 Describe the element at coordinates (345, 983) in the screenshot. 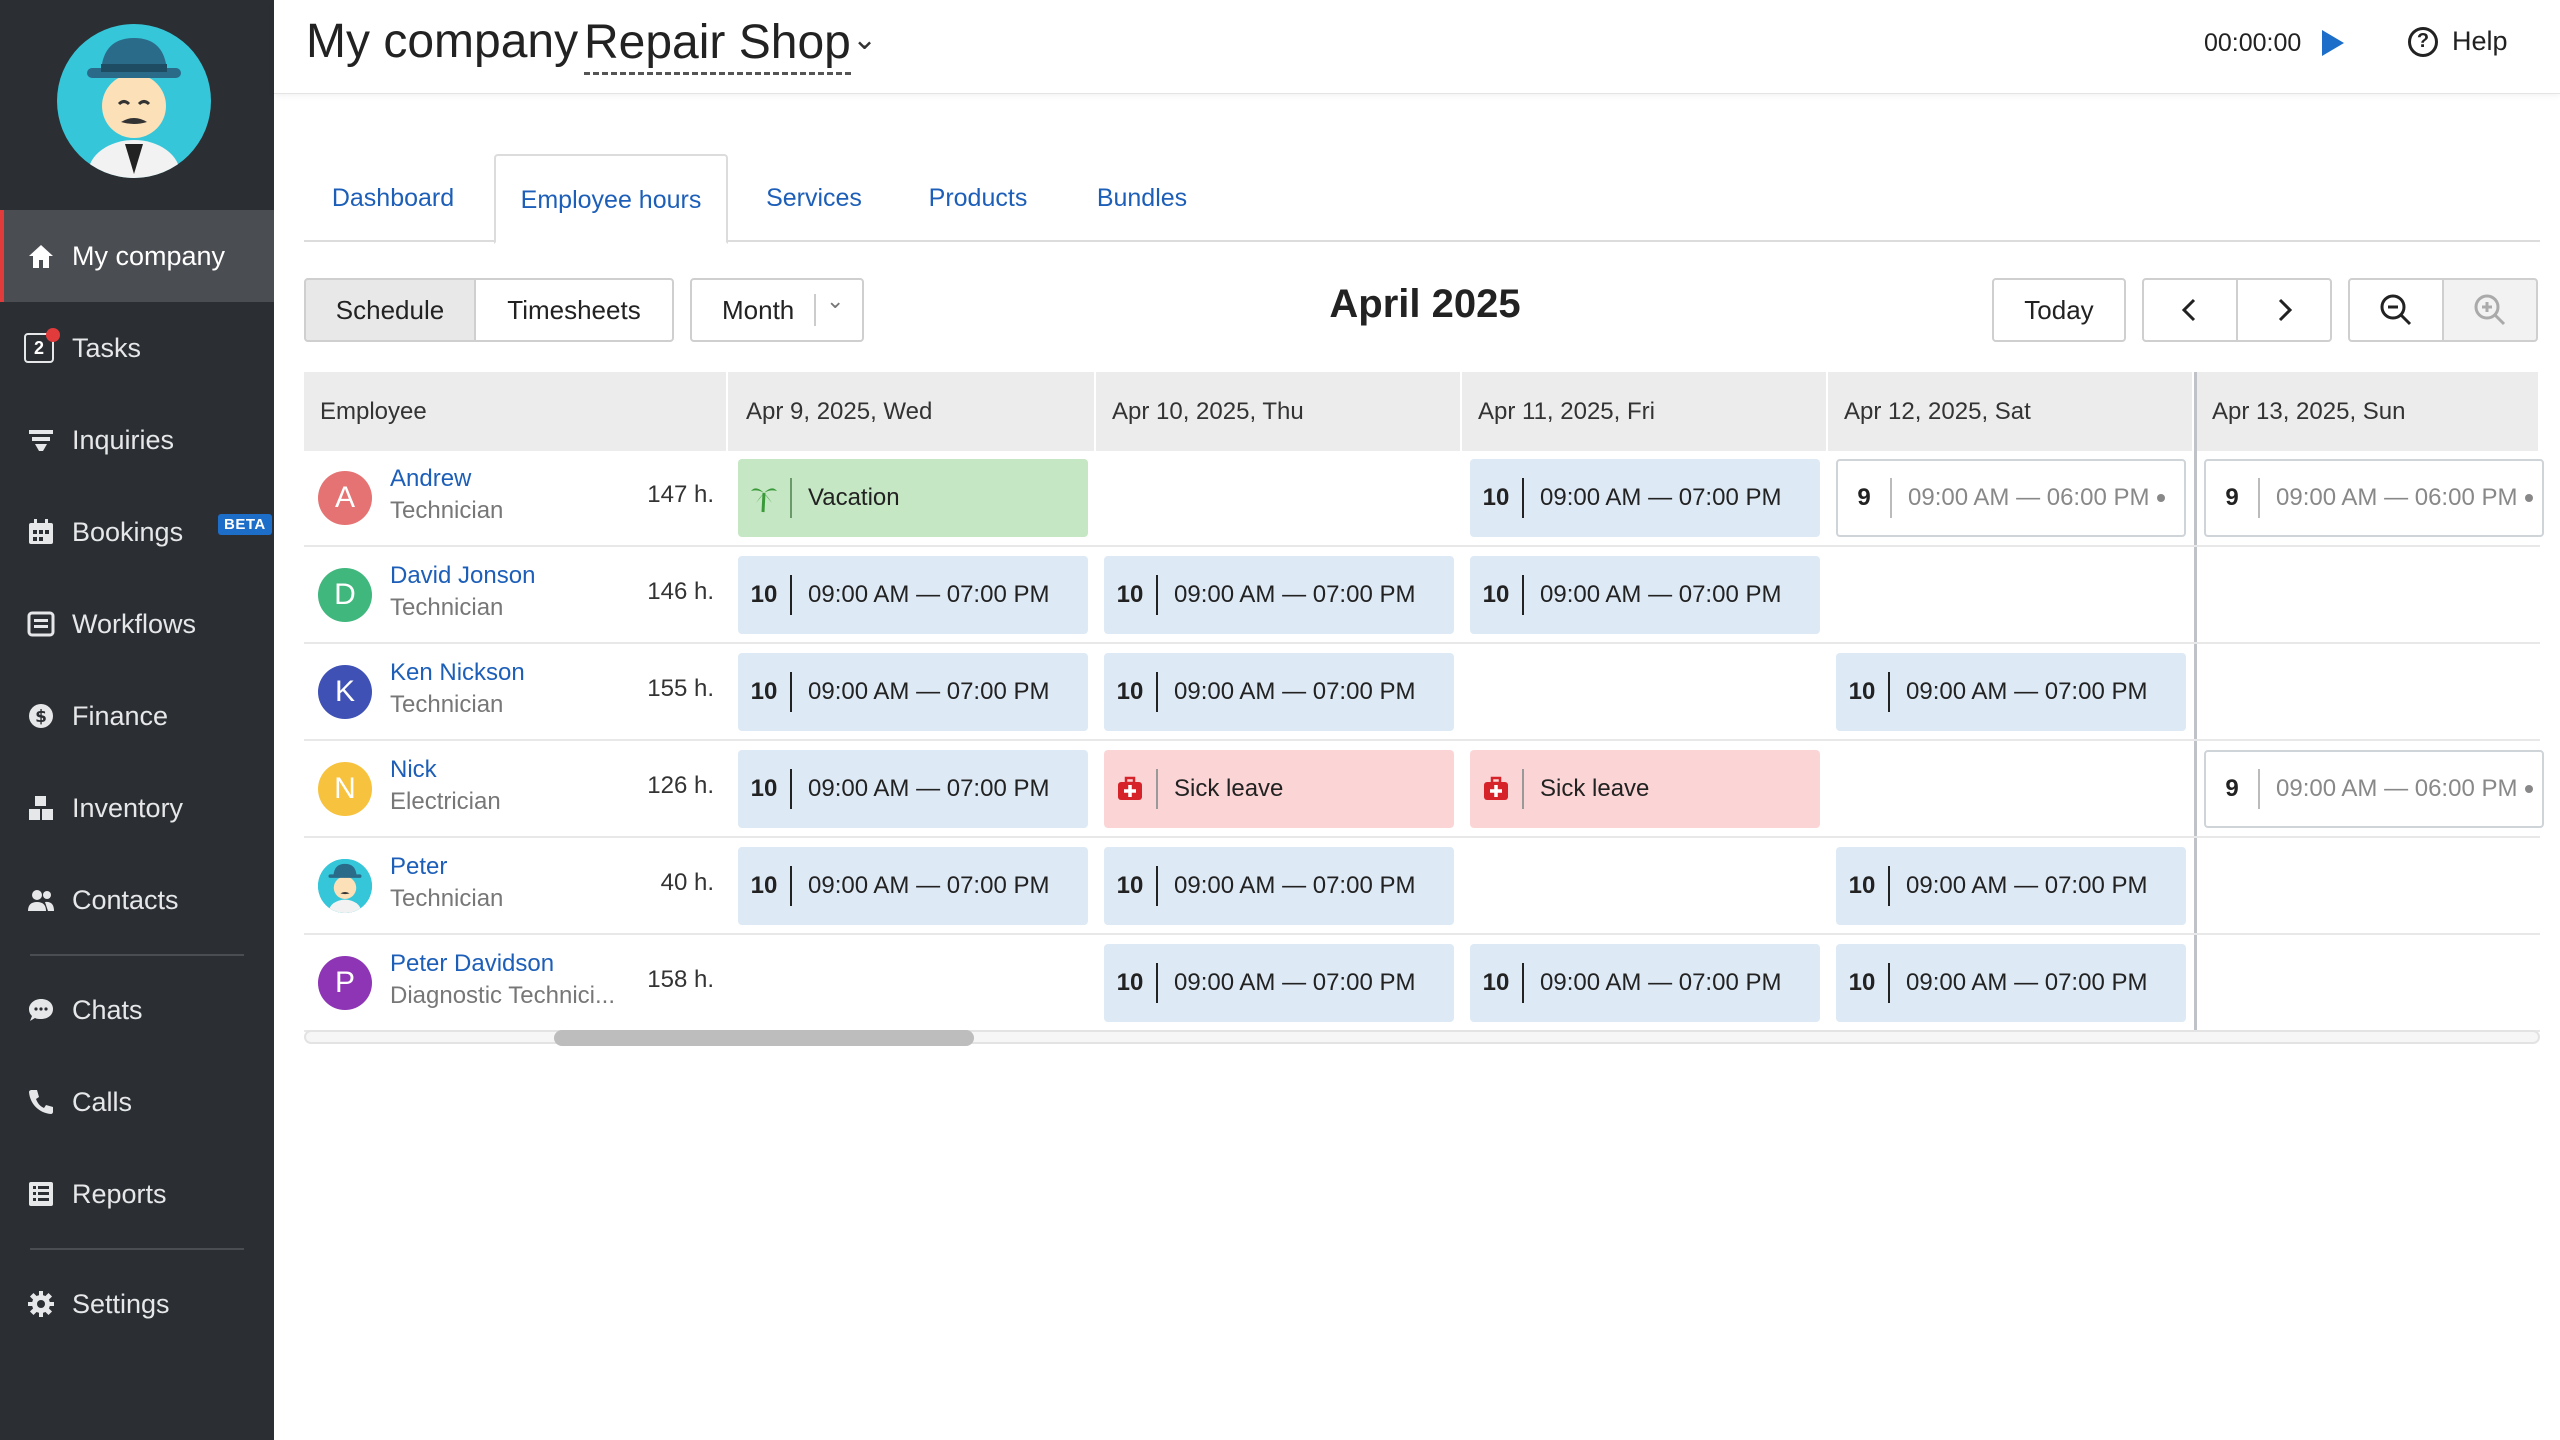

I see `avatar: P` at that location.